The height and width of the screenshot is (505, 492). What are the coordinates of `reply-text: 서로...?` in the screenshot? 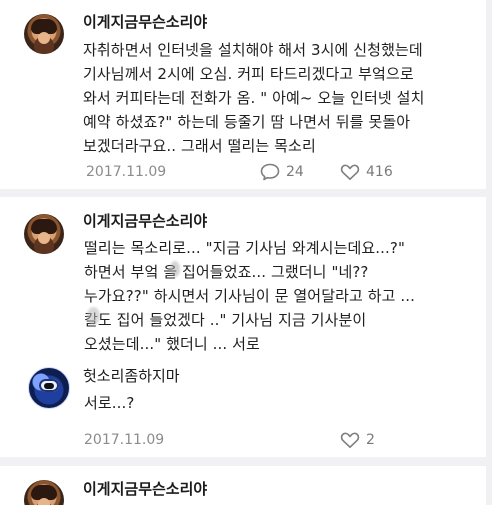 It's located at (109, 403).